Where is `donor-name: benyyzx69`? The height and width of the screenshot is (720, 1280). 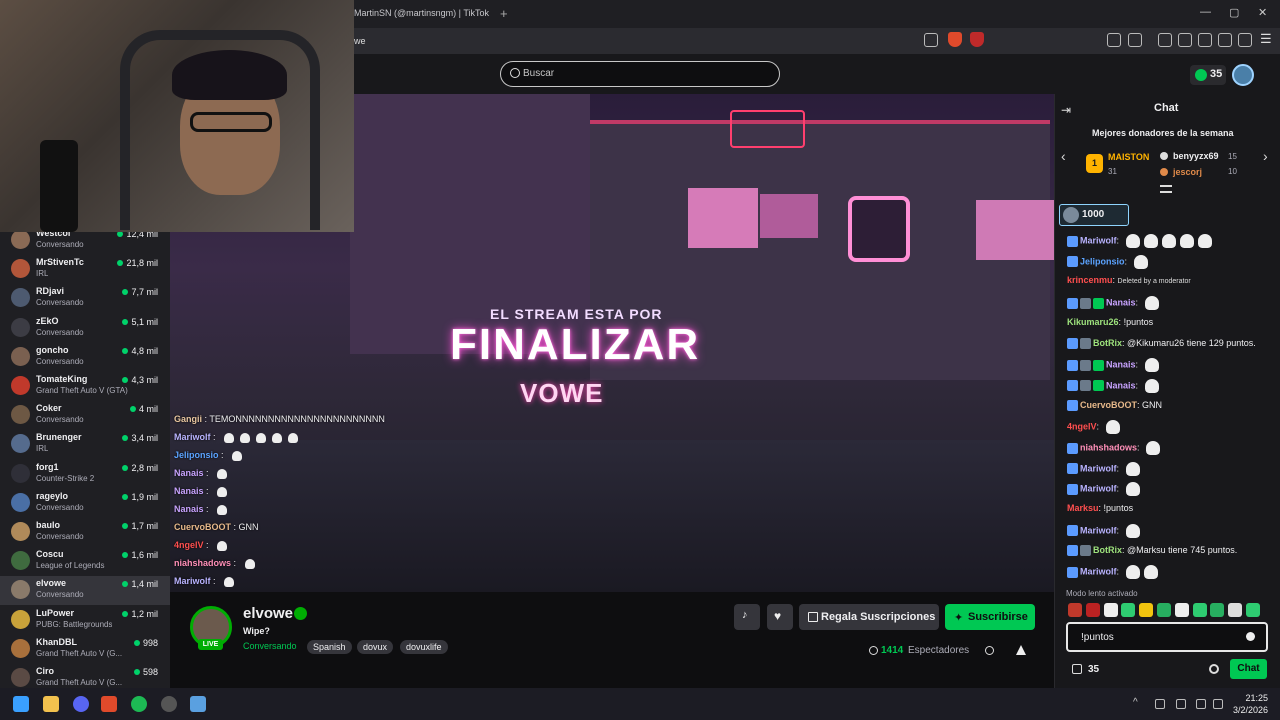
donor-name: benyyzx69 is located at coordinates (1196, 156).